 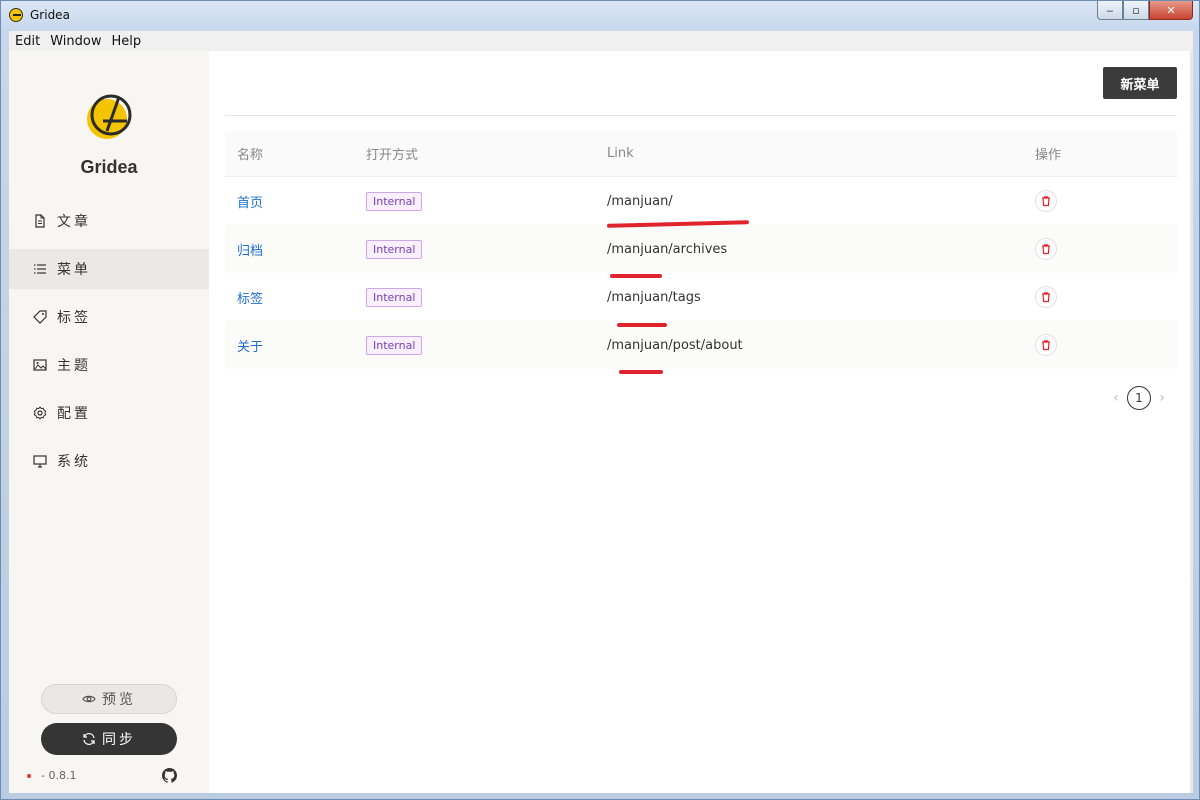 I want to click on app-logo-icon, so click(x=16, y=15).